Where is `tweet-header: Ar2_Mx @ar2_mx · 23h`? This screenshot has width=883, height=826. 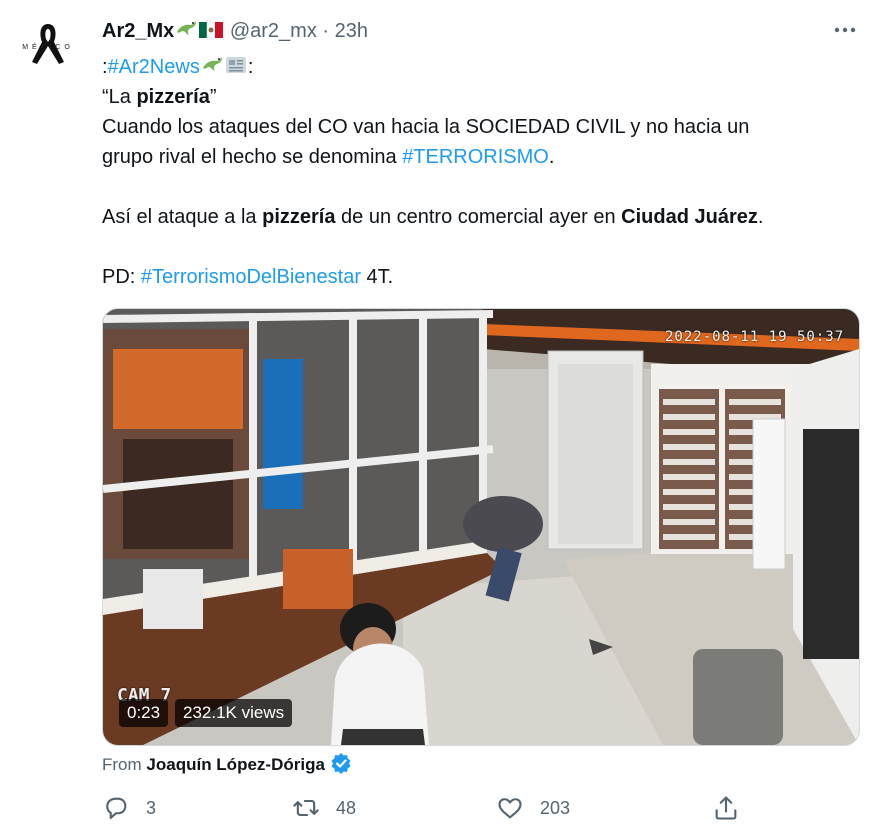 tweet-header: Ar2_Mx @ar2_mx · 23h is located at coordinates (235, 32).